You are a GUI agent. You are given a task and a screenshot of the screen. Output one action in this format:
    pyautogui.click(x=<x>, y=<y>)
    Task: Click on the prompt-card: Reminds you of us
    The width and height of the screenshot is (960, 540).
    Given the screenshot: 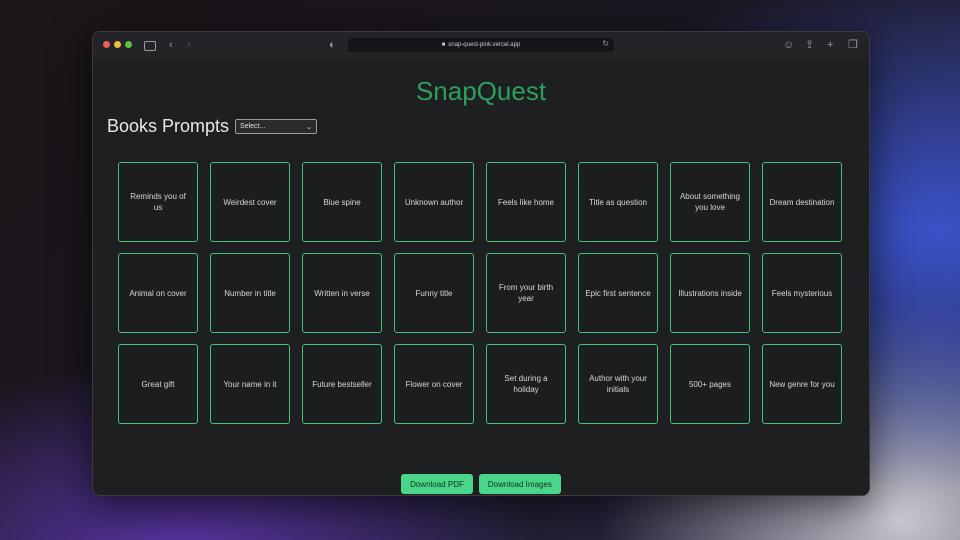 What is the action you would take?
    pyautogui.click(x=158, y=202)
    